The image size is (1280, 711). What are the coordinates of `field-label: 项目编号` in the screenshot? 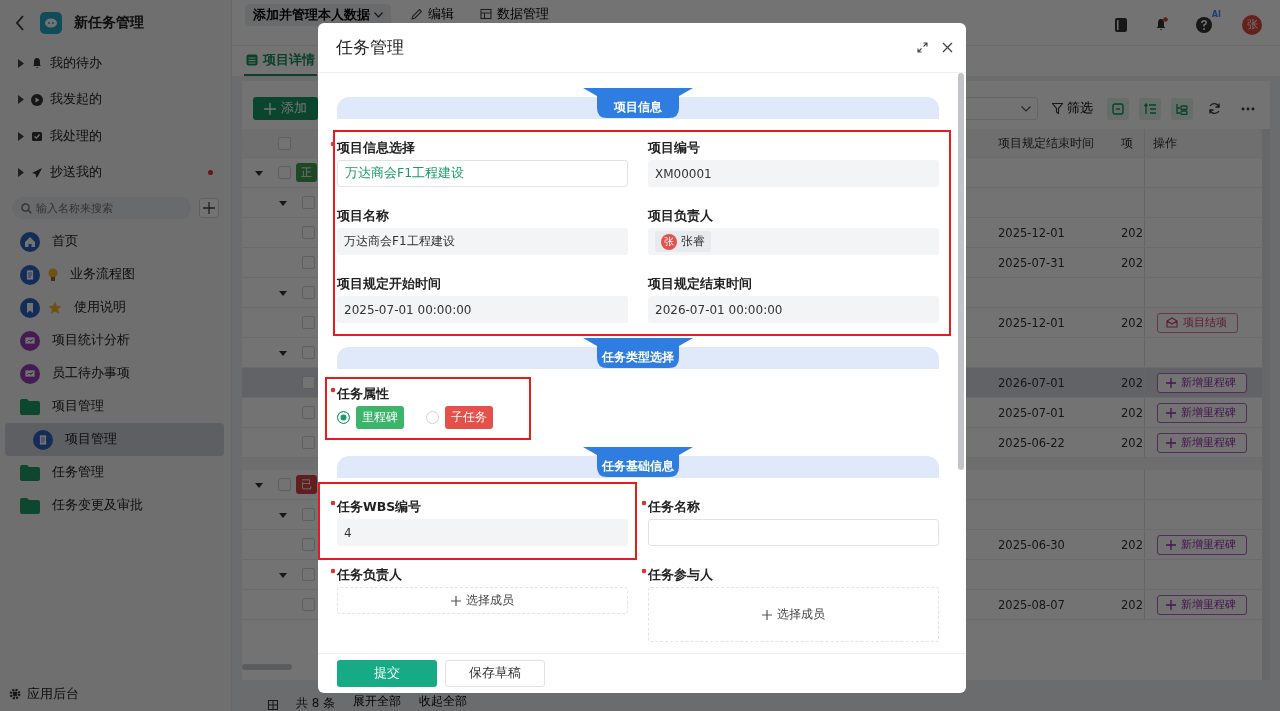 It's located at (674, 148).